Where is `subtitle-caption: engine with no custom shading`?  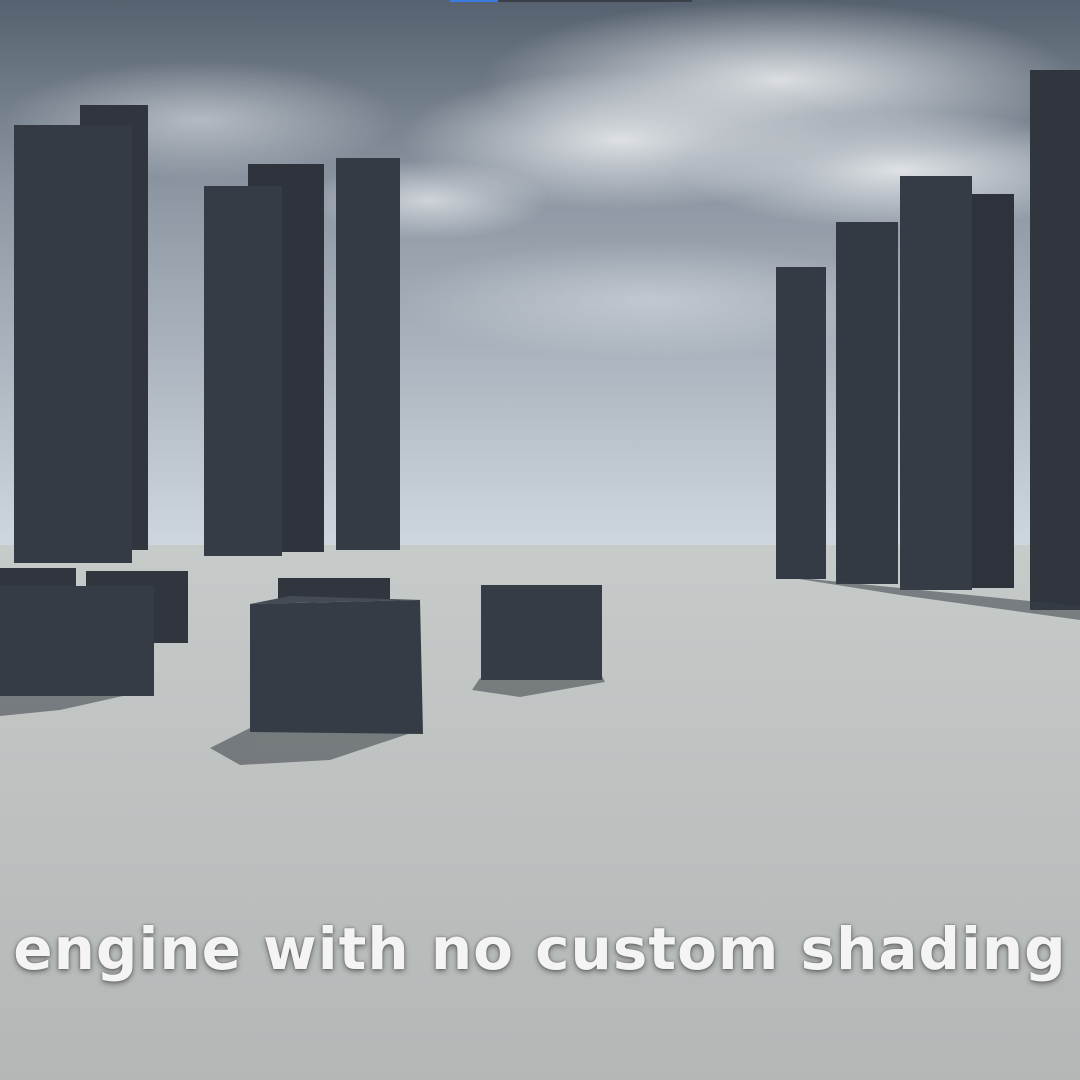 subtitle-caption: engine with no custom shading is located at coordinates (540, 949).